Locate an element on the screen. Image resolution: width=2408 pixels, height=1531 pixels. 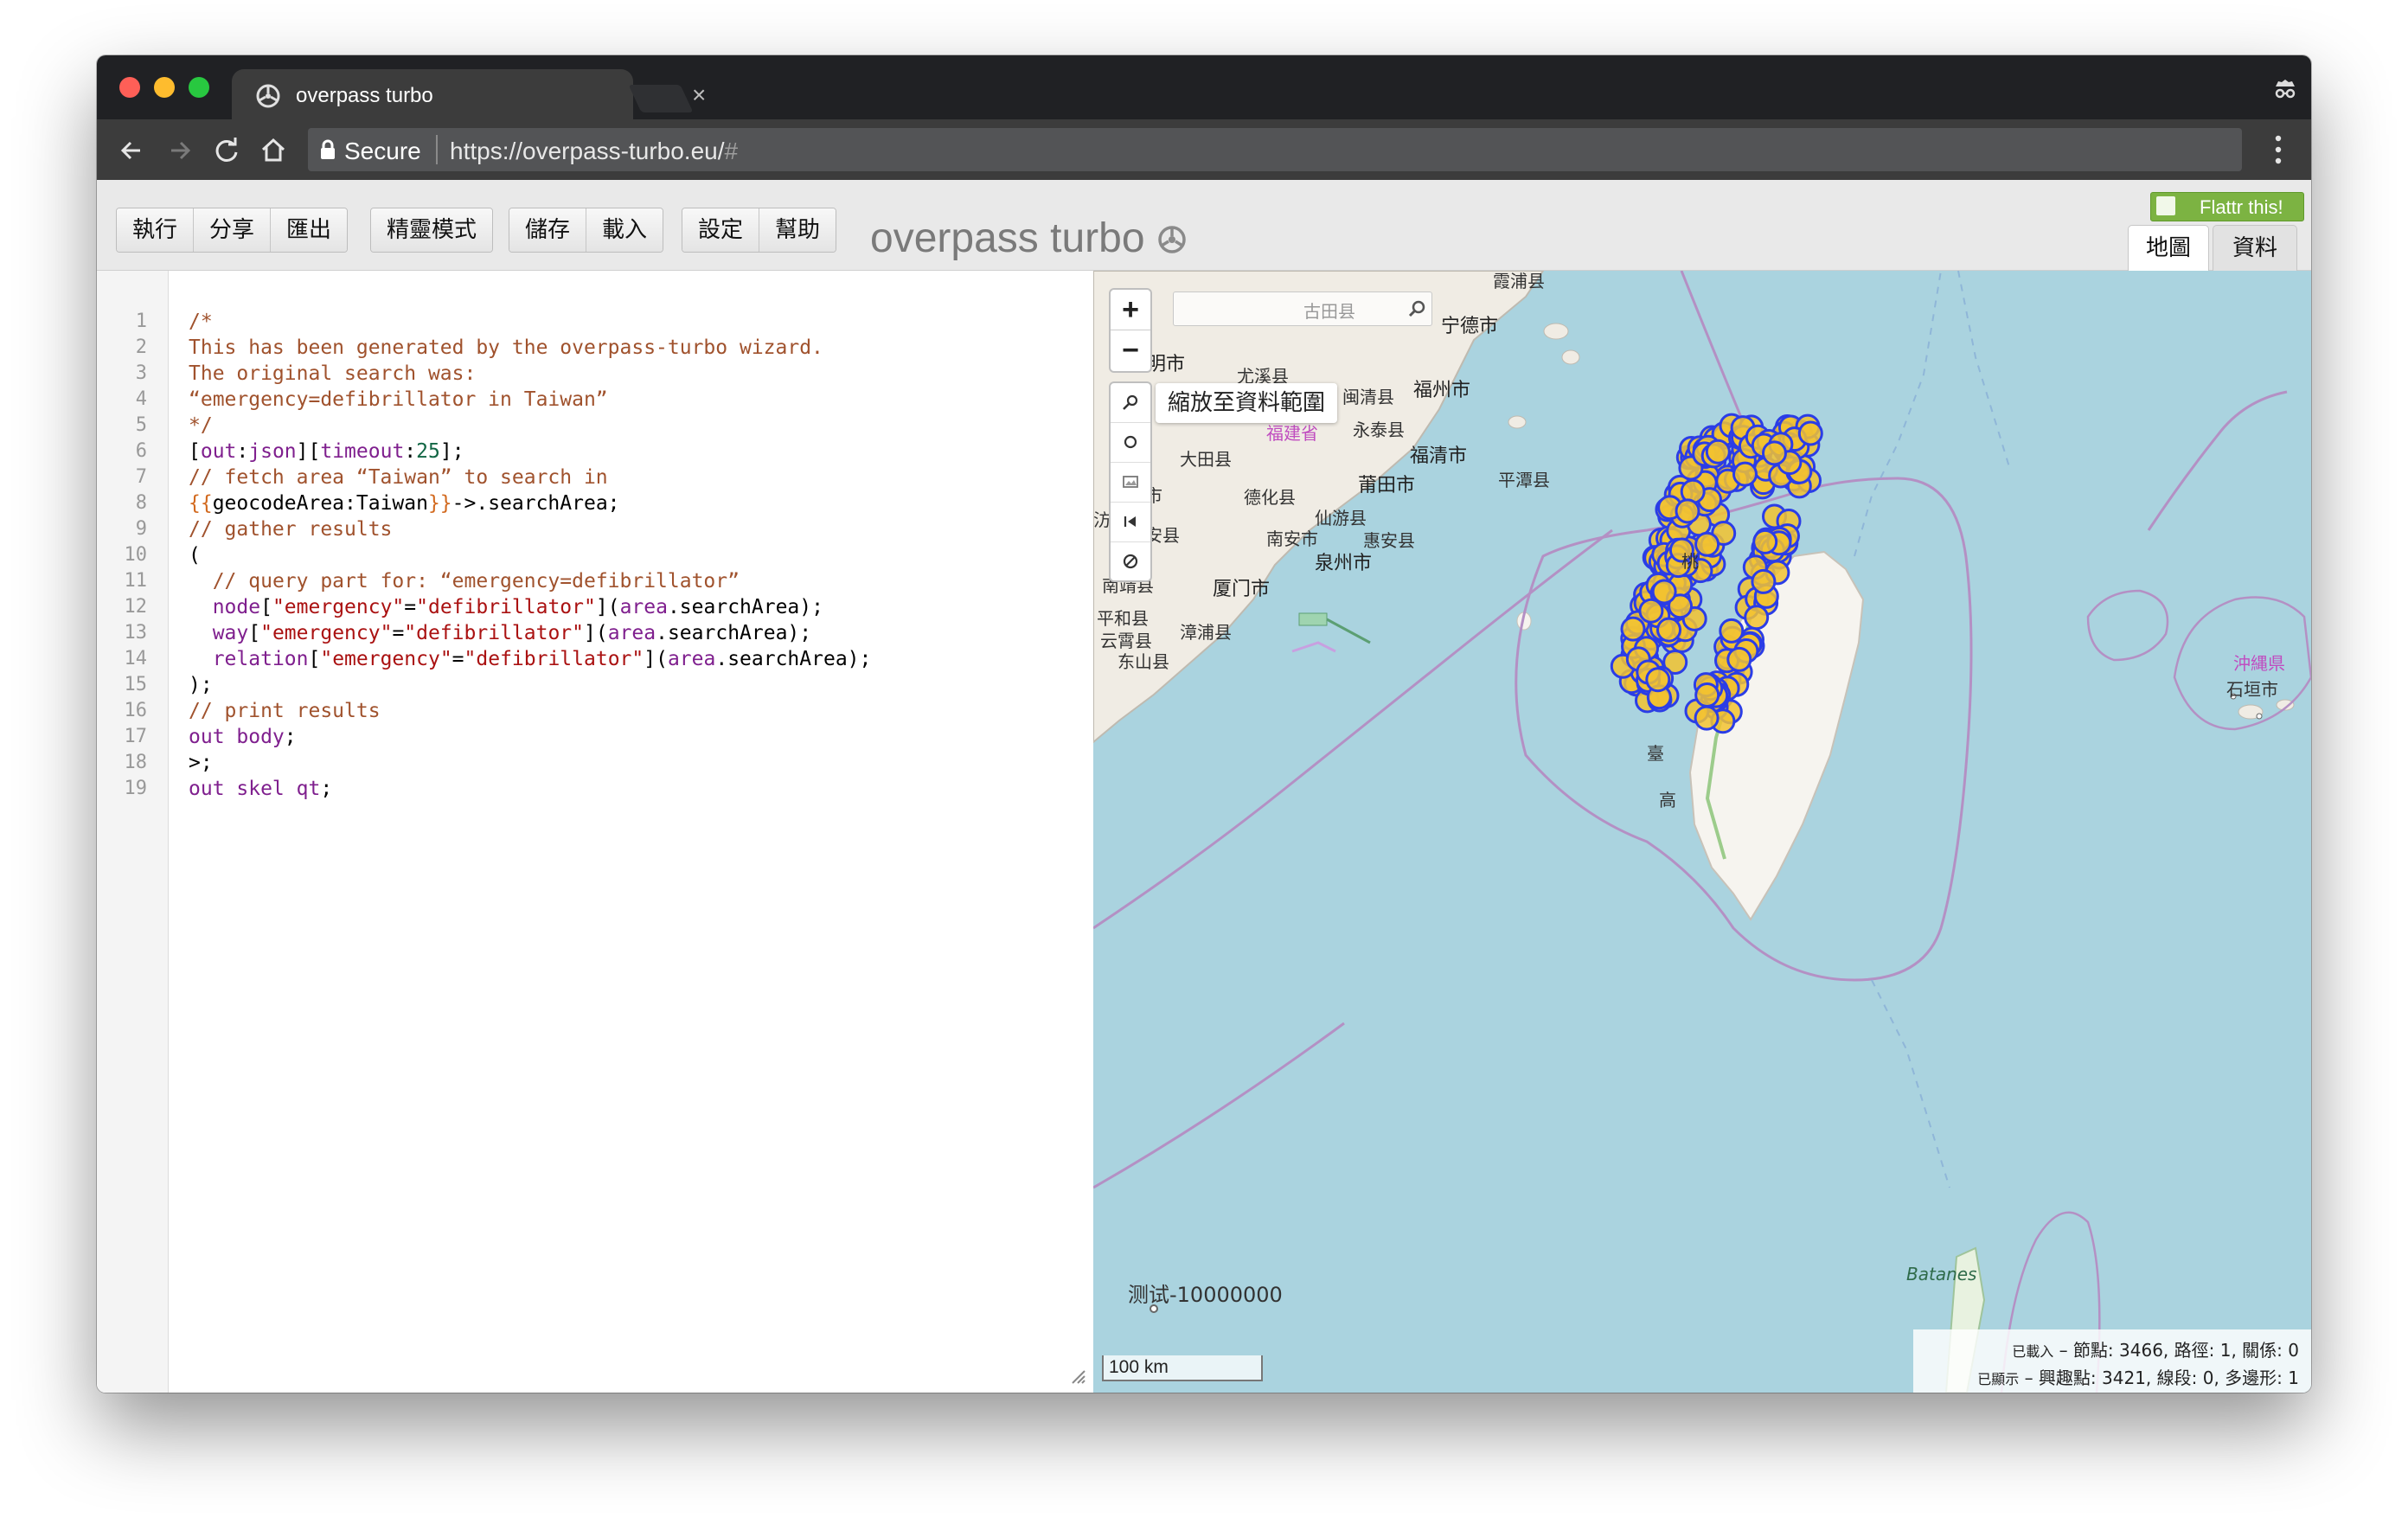
prefecture-label: 沖縄県 is located at coordinates (2259, 663).